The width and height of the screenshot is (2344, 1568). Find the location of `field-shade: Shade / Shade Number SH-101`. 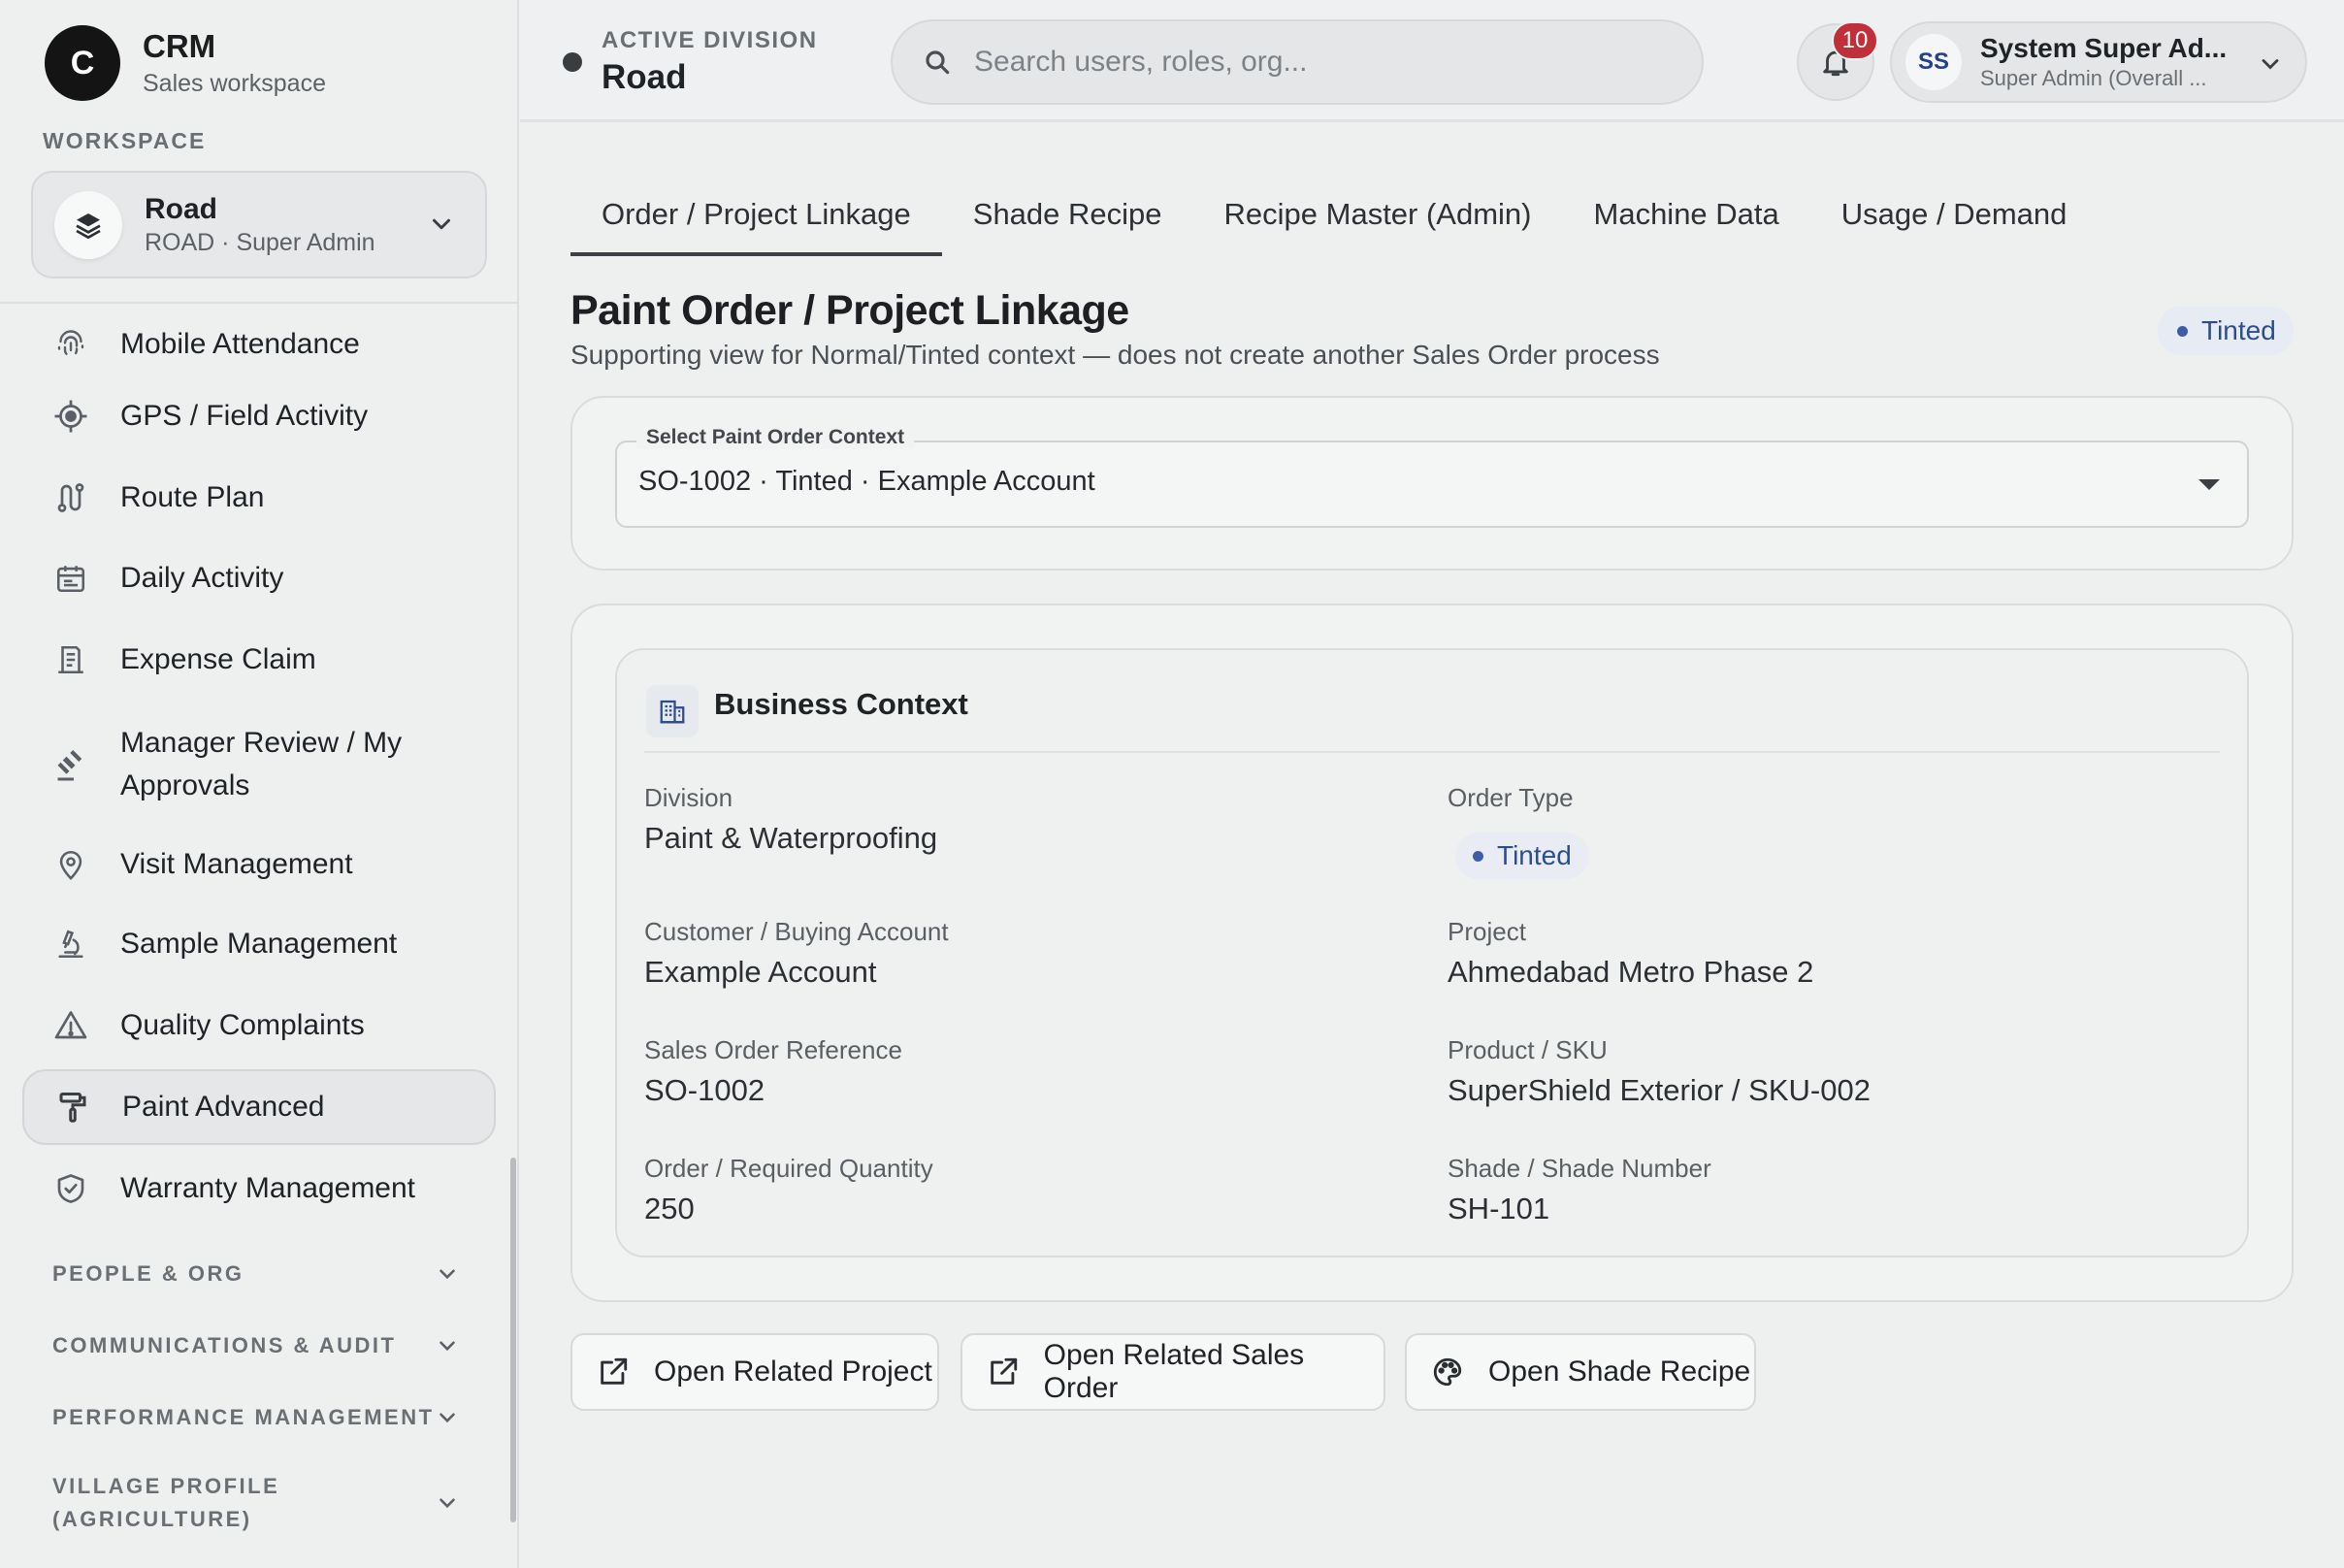

field-shade: Shade / Shade Number SH-101 is located at coordinates (1579, 1190).